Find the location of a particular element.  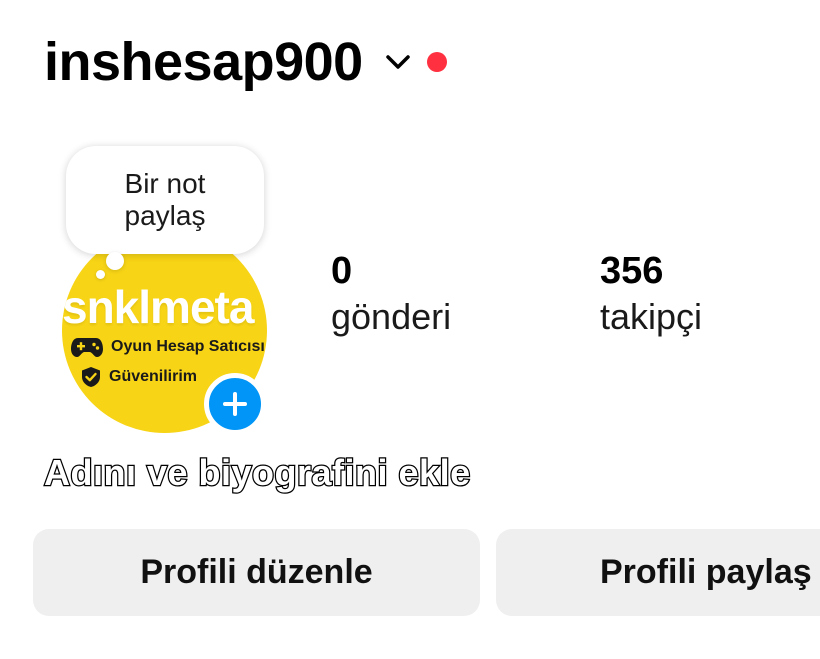

avatar-line2-text: Güvenilirim is located at coordinates (153, 376).